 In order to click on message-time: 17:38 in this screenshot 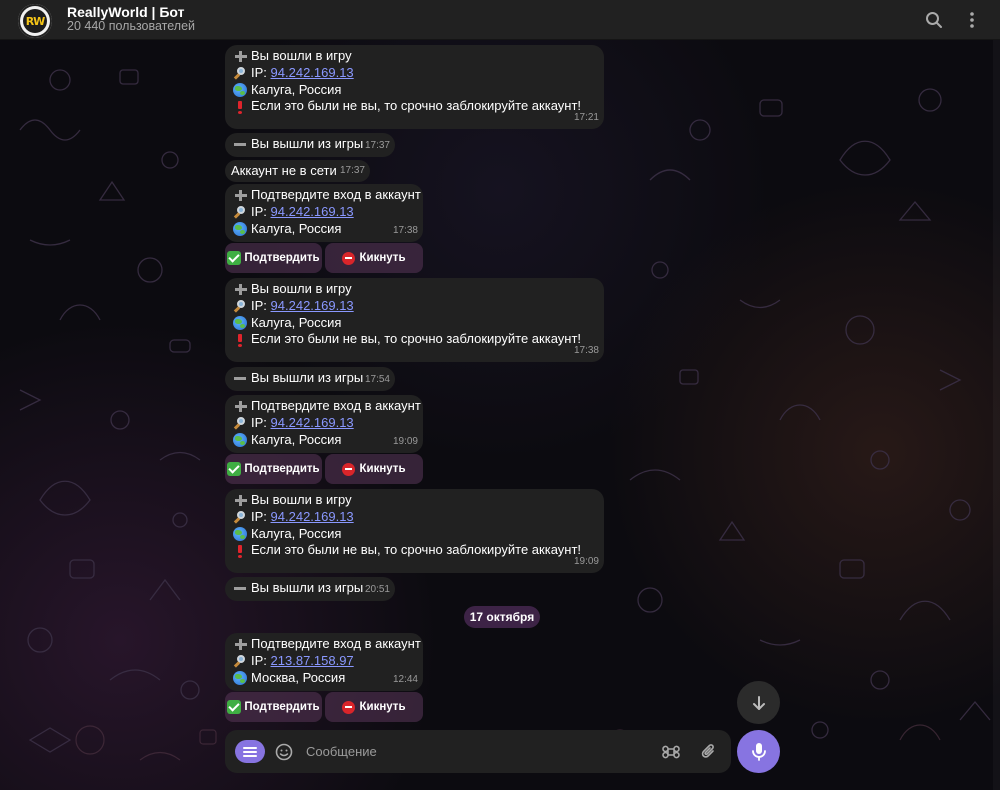, I will do `click(405, 231)`.